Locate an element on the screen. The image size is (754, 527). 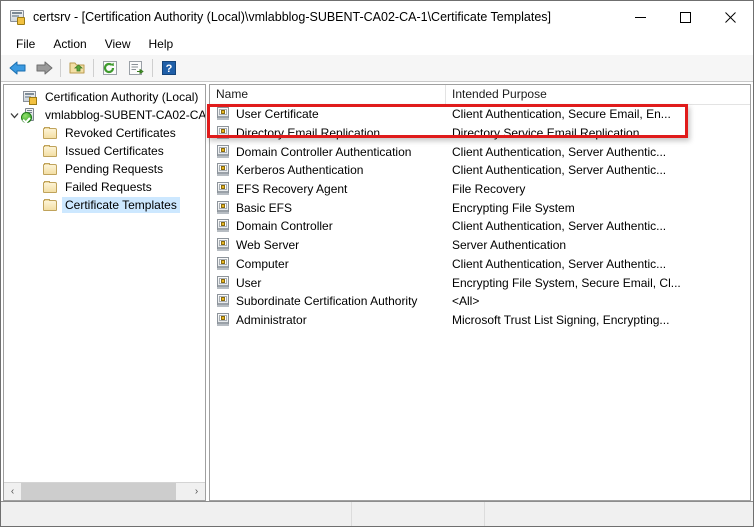
table-row: Basic EFS Encrypting File System is located at coordinates (480, 207).